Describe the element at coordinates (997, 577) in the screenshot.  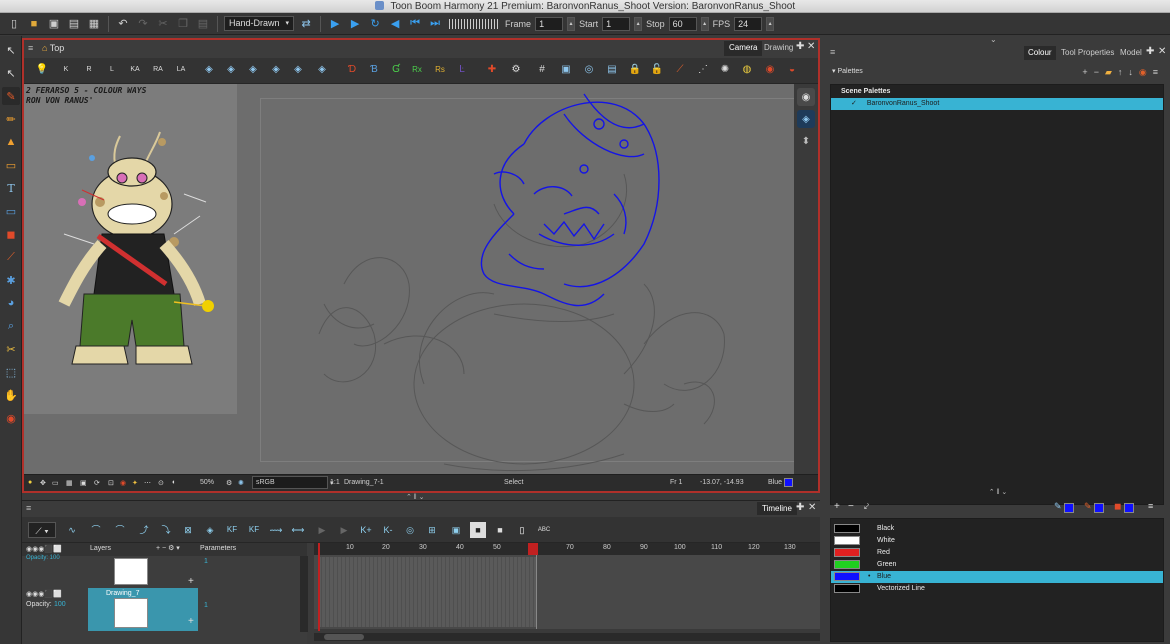
I see `swatch-row-blue: • Blue` at that location.